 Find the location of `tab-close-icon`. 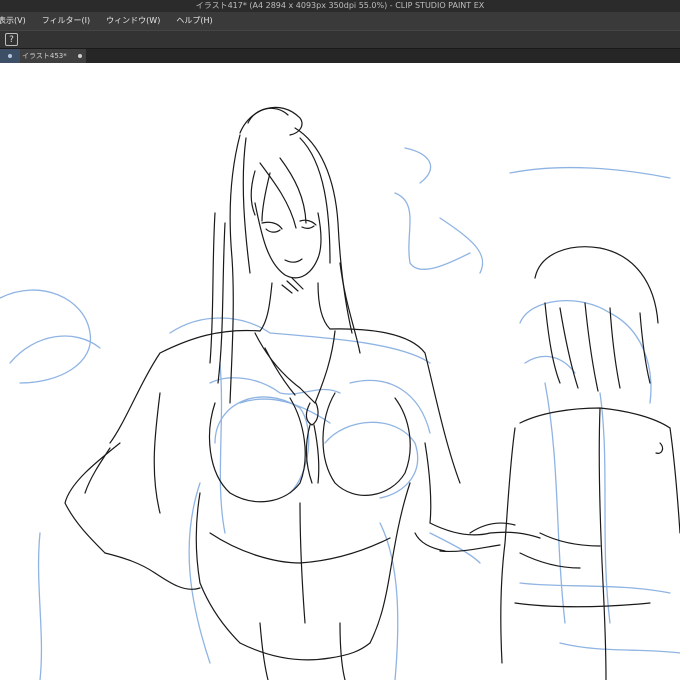

tab-close-icon is located at coordinates (80, 56).